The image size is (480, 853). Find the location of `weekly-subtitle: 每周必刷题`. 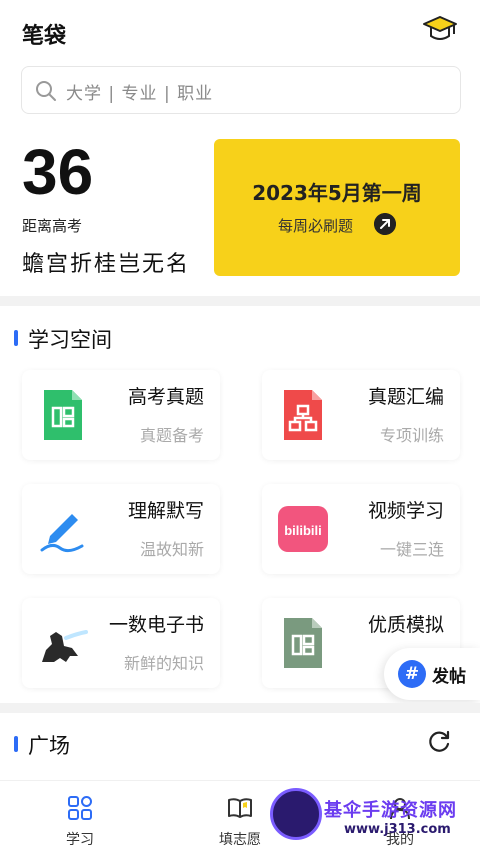

weekly-subtitle: 每周必刷题 is located at coordinates (316, 226).